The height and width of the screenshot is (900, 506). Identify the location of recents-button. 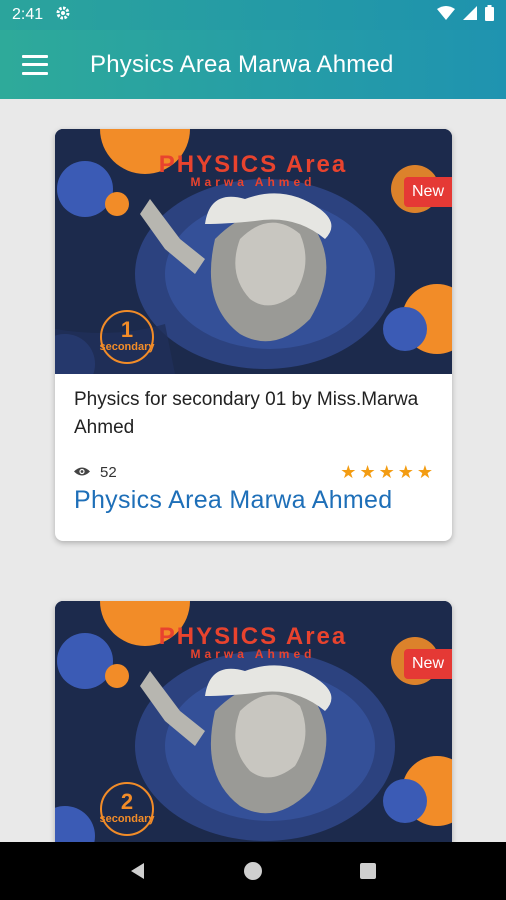
(368, 871).